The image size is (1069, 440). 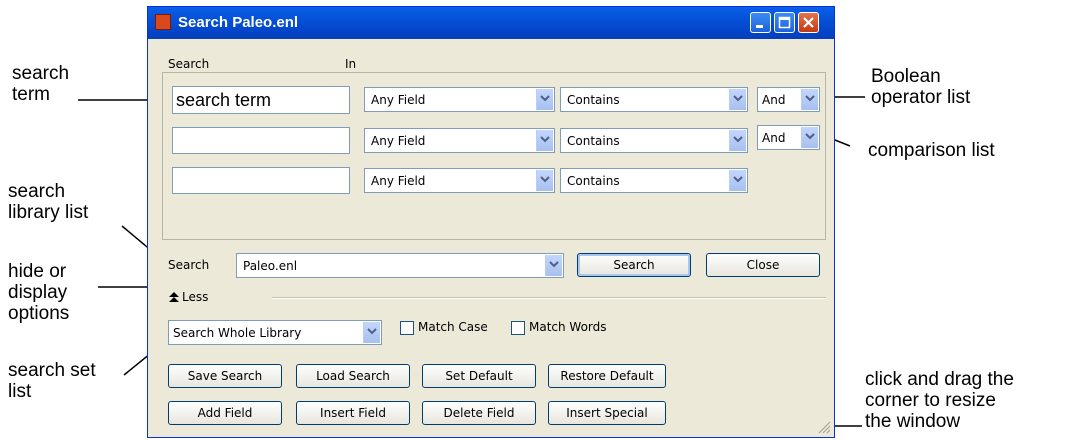 What do you see at coordinates (195, 297) in the screenshot?
I see `options-toggle-label: Less` at bounding box center [195, 297].